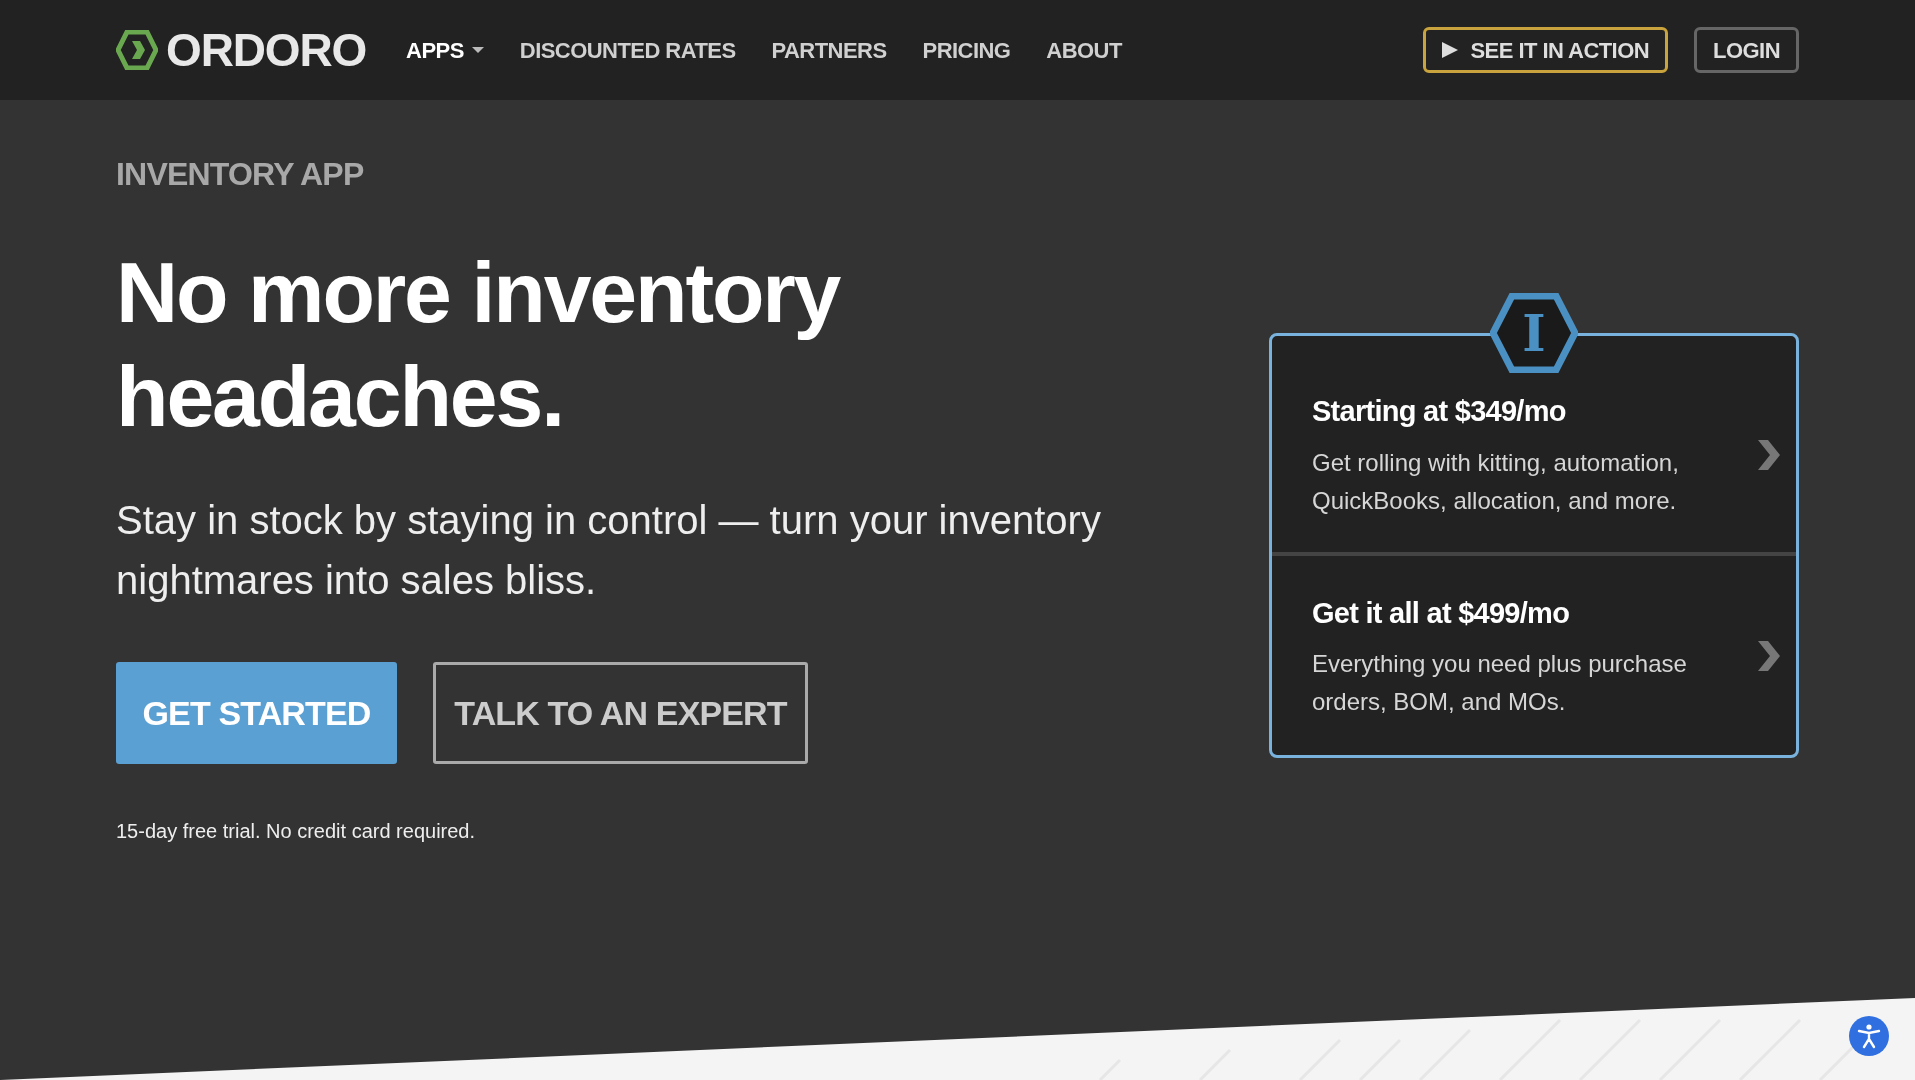 The image size is (1915, 1080). Describe the element at coordinates (137, 50) in the screenshot. I see `logo-icon` at that location.